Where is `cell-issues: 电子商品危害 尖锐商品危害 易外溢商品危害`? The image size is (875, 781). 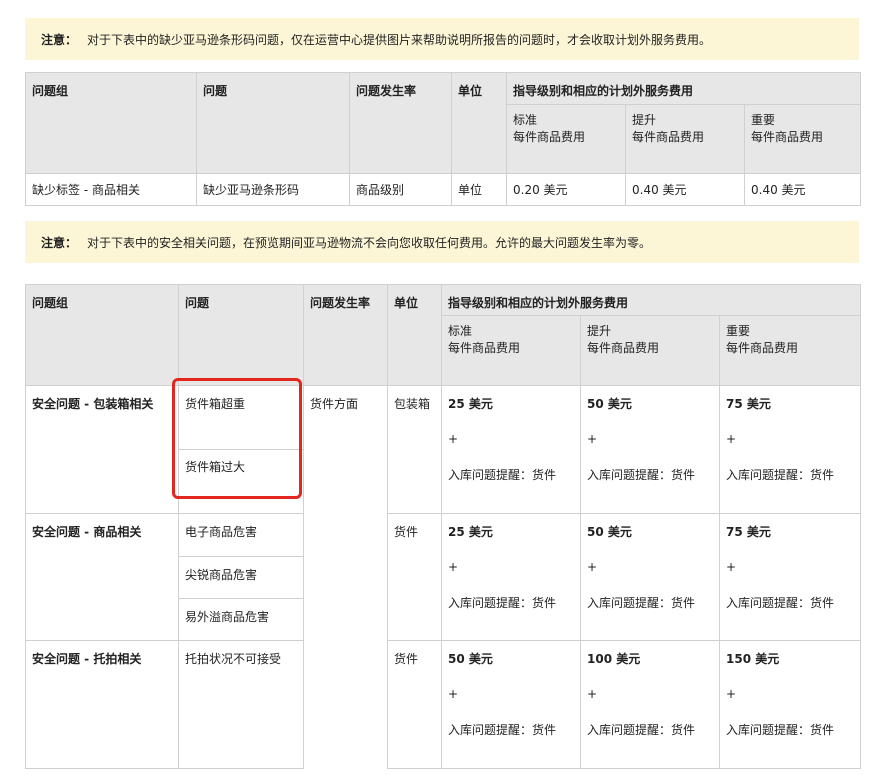 cell-issues: 电子商品危害 尖锐商品危害 易外溢商品危害 is located at coordinates (241, 577).